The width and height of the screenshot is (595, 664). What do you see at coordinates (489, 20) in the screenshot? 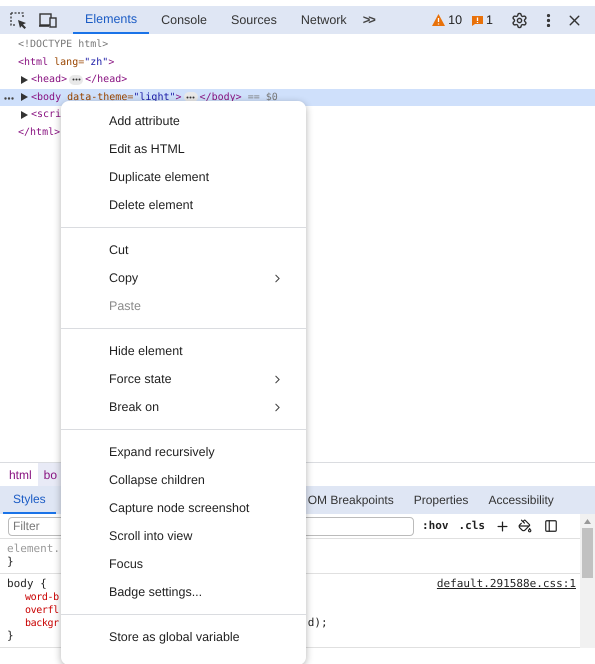
I see `issue-count: 1` at bounding box center [489, 20].